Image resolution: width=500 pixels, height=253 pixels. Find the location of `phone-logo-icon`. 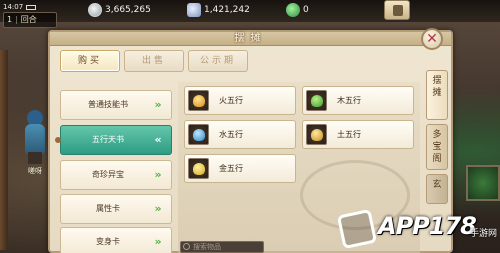

phone-logo-icon is located at coordinates (357, 229).